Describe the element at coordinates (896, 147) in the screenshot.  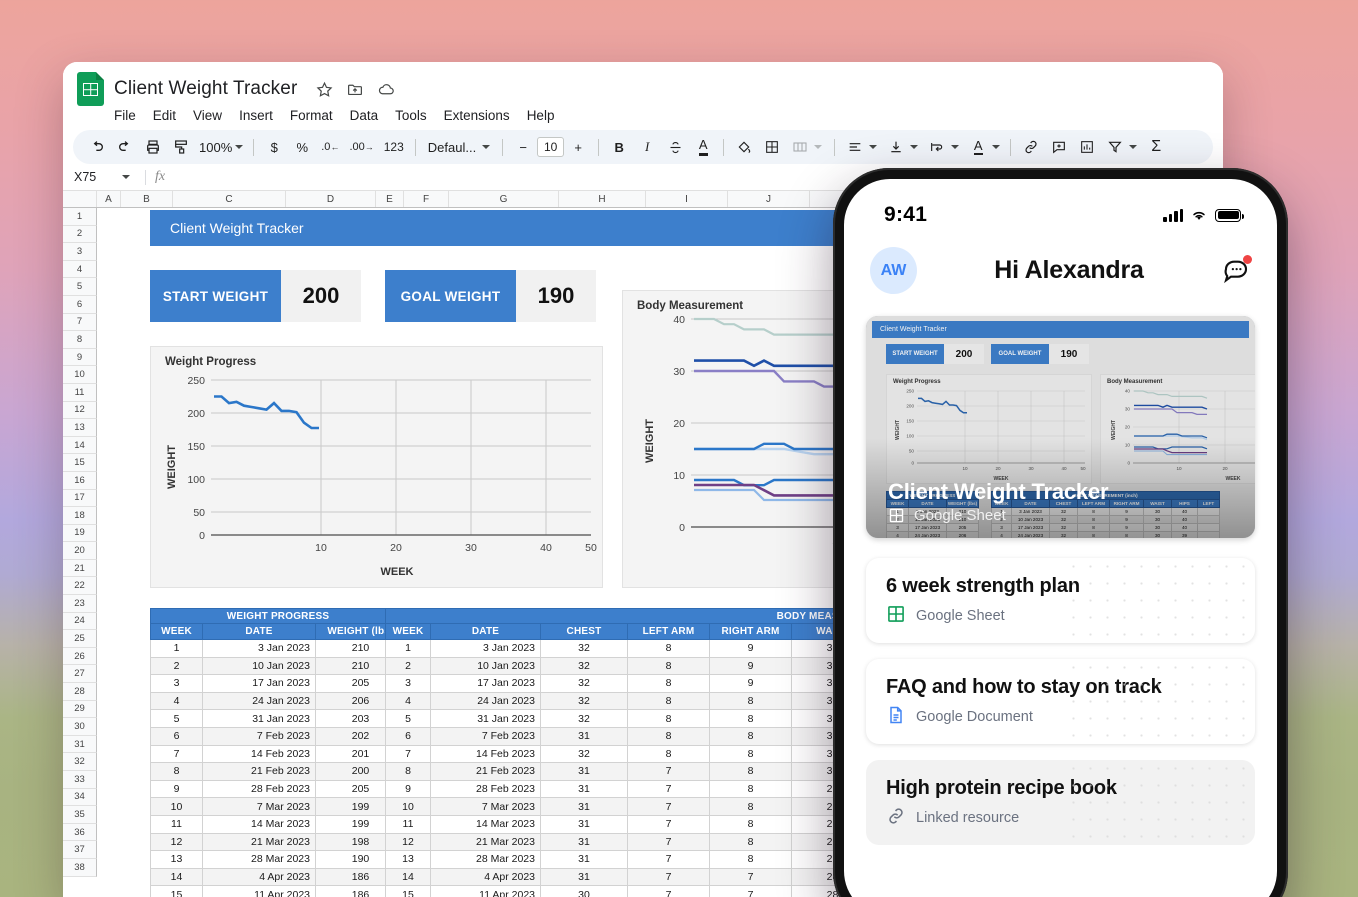
I see `vertical-align-icon` at that location.